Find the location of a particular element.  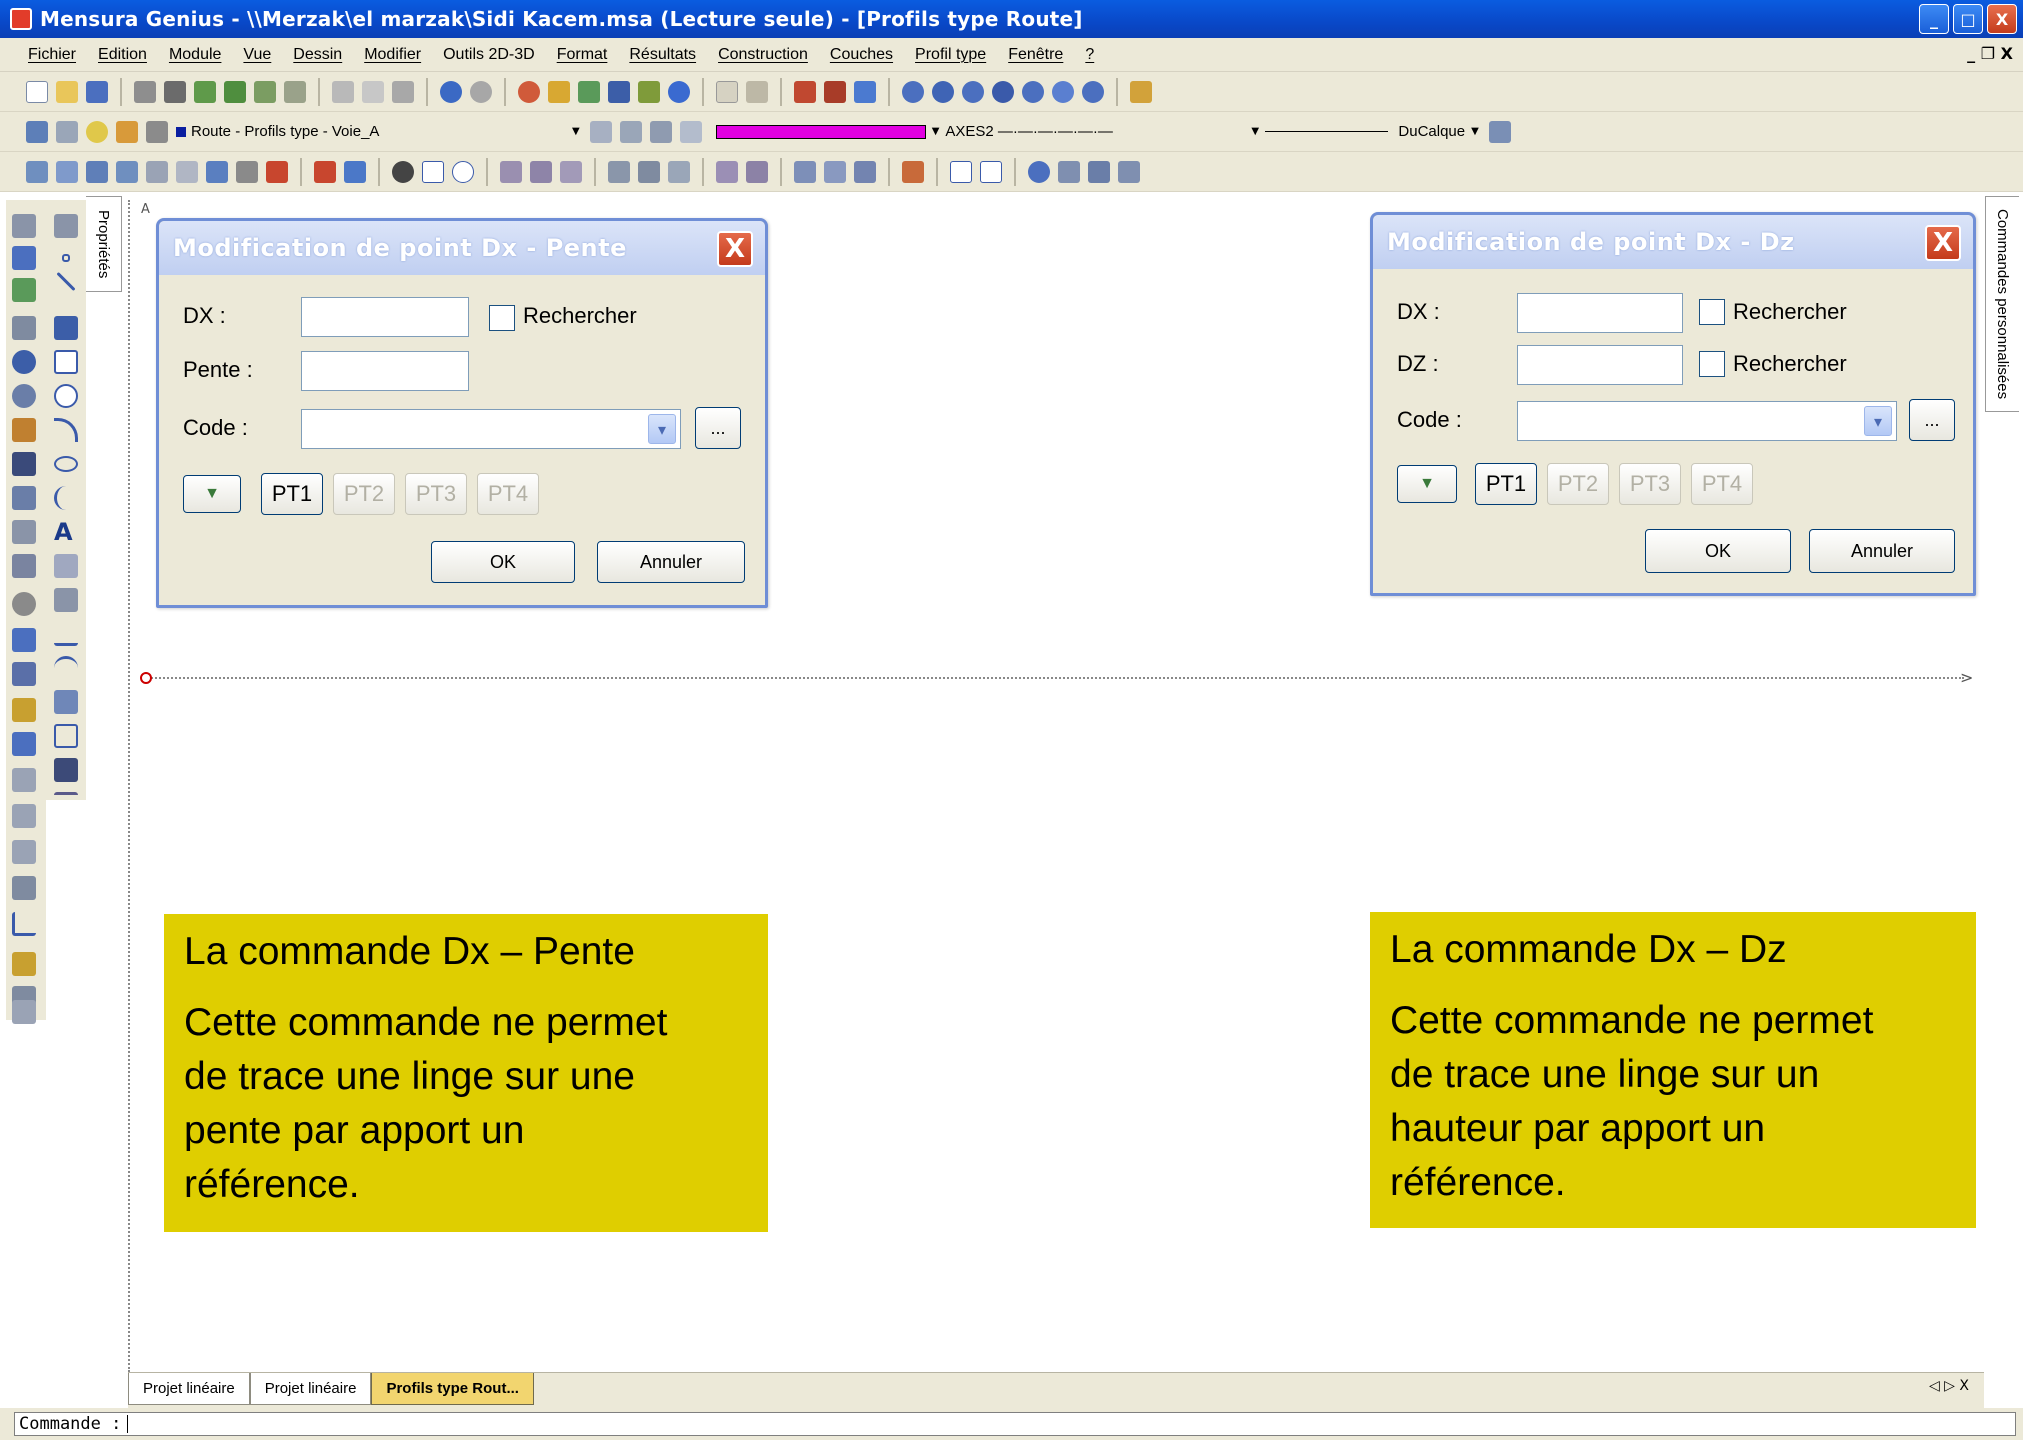

zoom-in-icon is located at coordinates (1003, 91).